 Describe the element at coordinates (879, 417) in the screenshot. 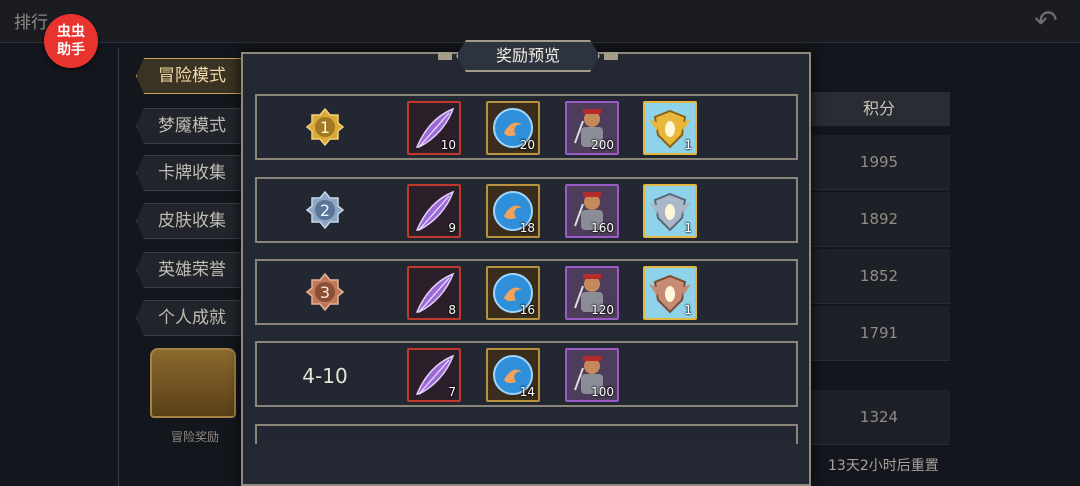

I see `score-cell: 1324` at that location.